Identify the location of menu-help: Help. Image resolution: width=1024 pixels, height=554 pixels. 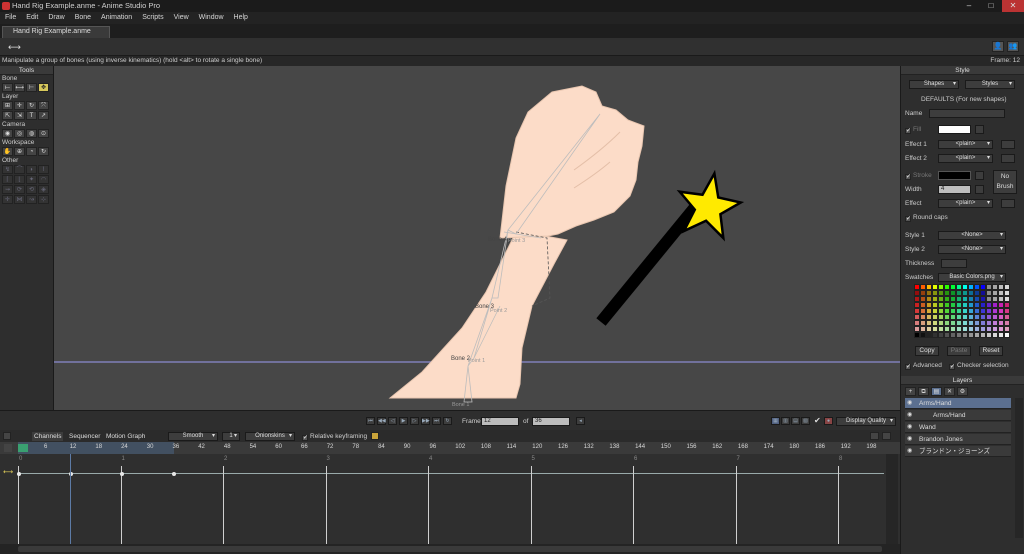
(241, 18).